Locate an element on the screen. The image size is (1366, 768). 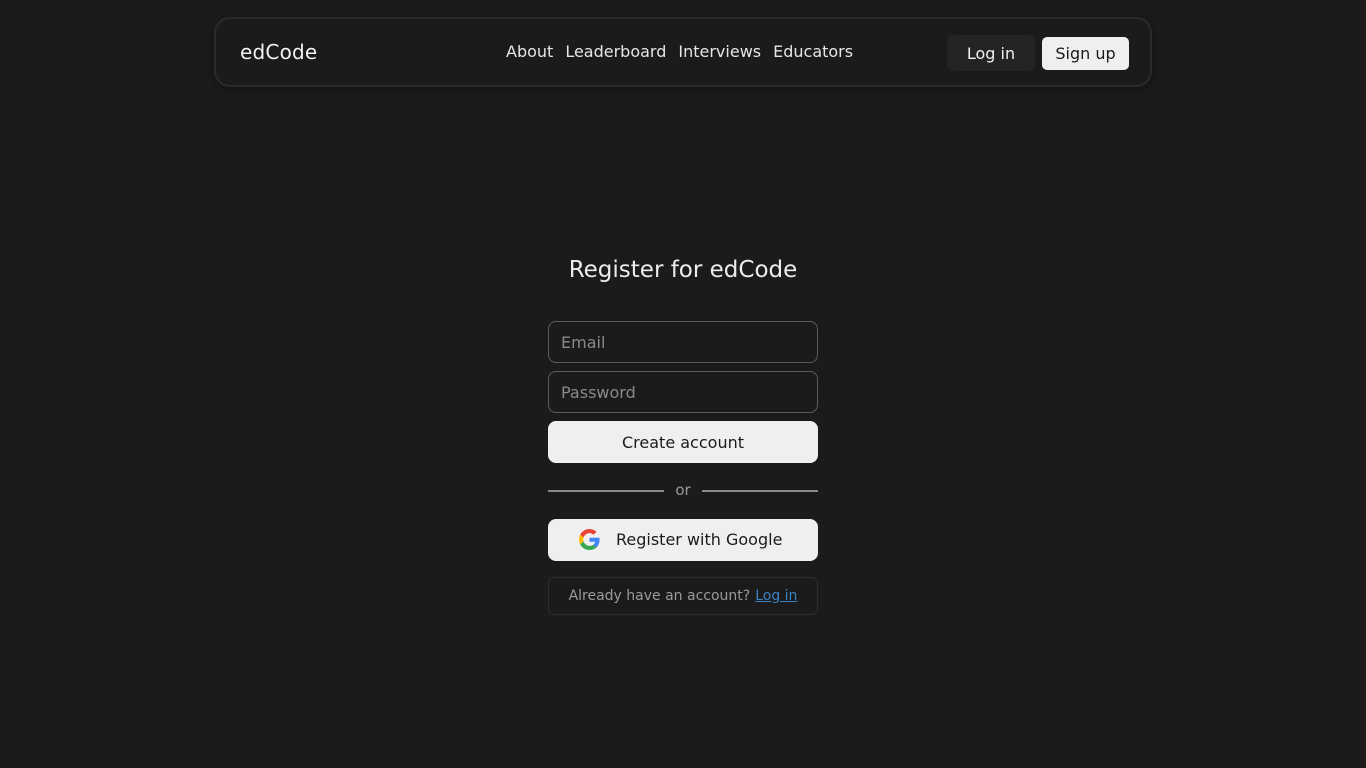
login-button: Log in is located at coordinates (991, 53).